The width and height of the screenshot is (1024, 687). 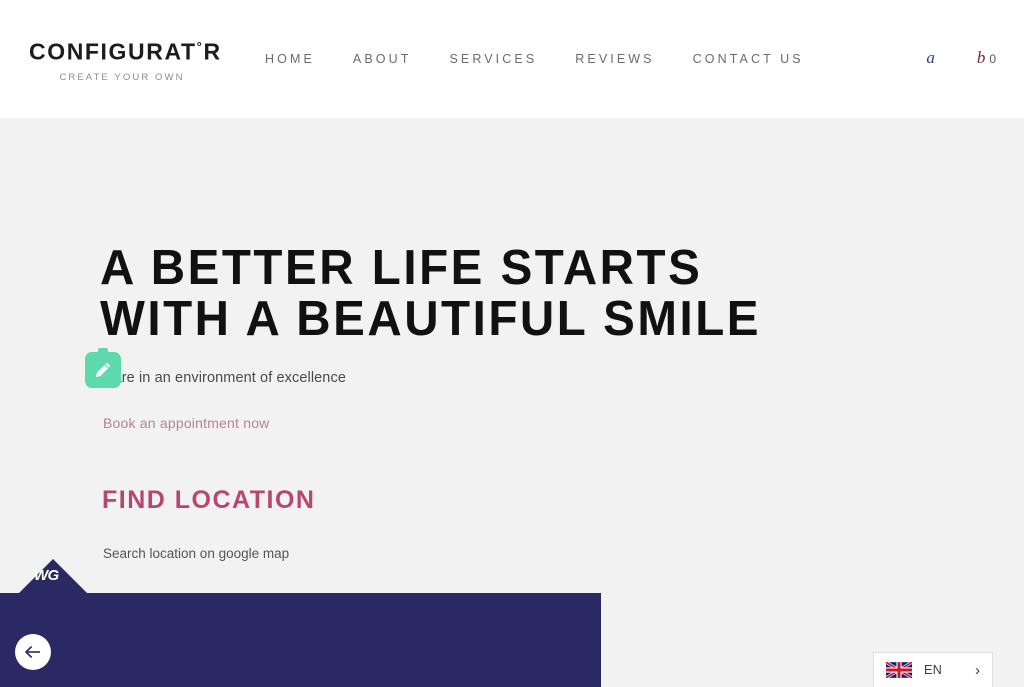 I want to click on uk-flag-icon, so click(x=899, y=670).